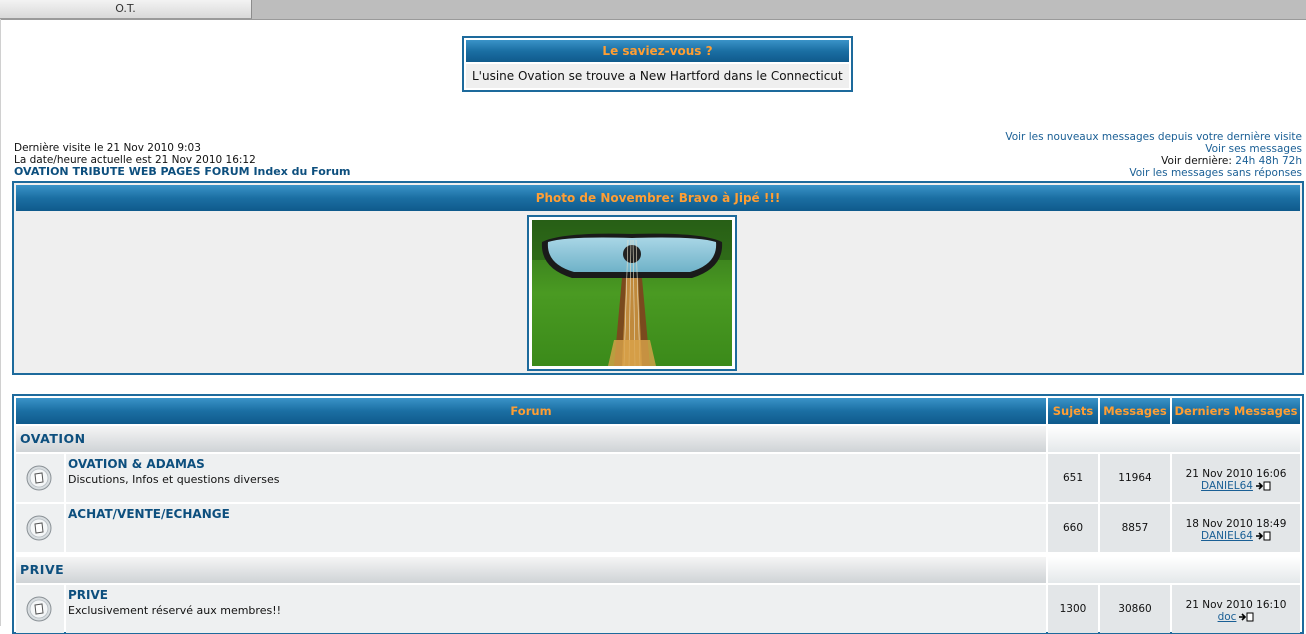 This screenshot has width=1306, height=634. I want to click on forum-description: Discutions, Infos et questions diverses, so click(174, 479).